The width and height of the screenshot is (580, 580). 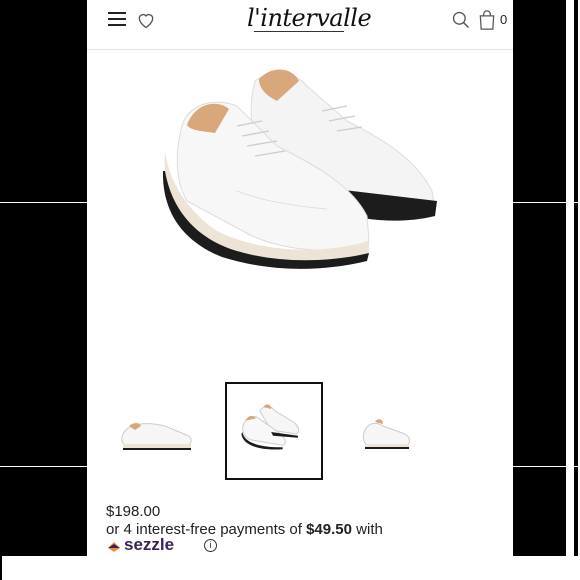 I want to click on installment-amount: $49.50, so click(x=329, y=529).